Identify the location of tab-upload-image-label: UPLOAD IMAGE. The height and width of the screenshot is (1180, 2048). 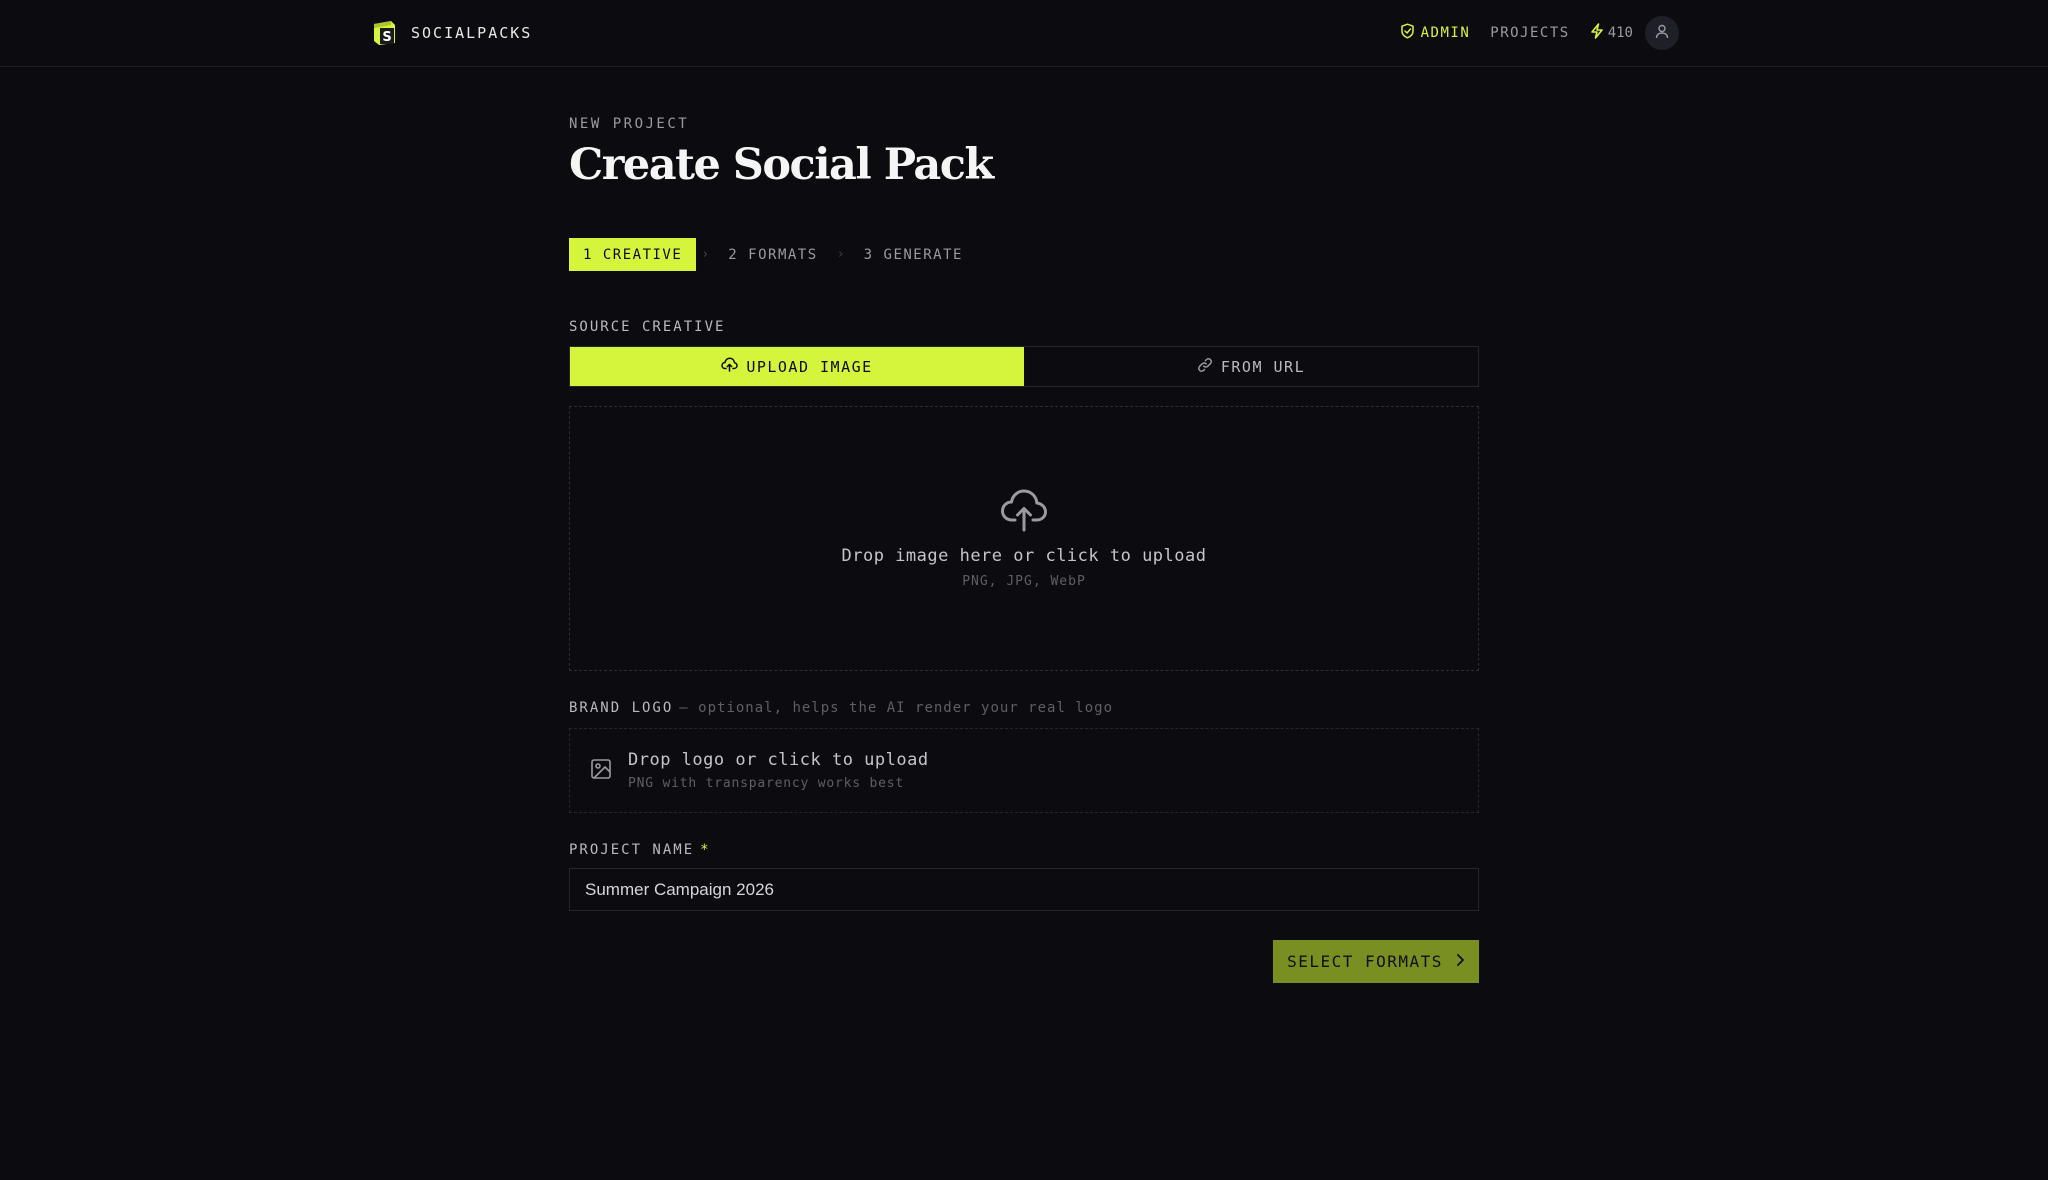
(809, 366).